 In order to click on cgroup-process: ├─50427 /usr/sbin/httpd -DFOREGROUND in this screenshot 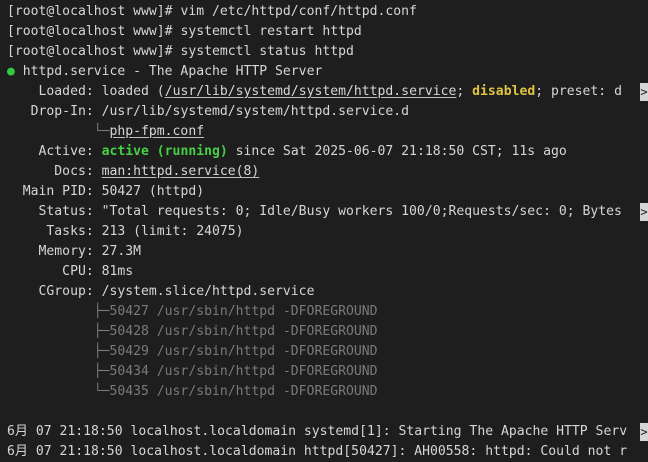, I will do `click(324, 312)`.